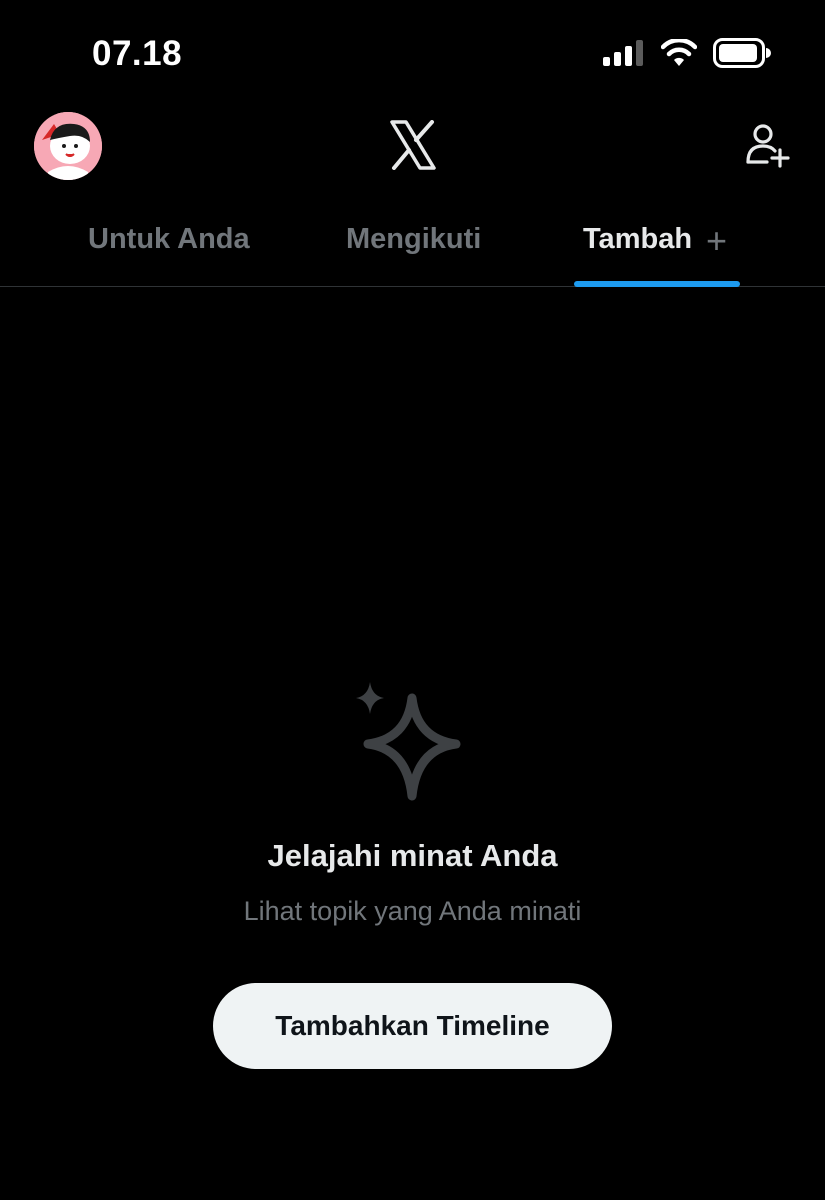 Image resolution: width=825 pixels, height=1200 pixels. What do you see at coordinates (137, 53) in the screenshot?
I see `status-time: 07.18` at bounding box center [137, 53].